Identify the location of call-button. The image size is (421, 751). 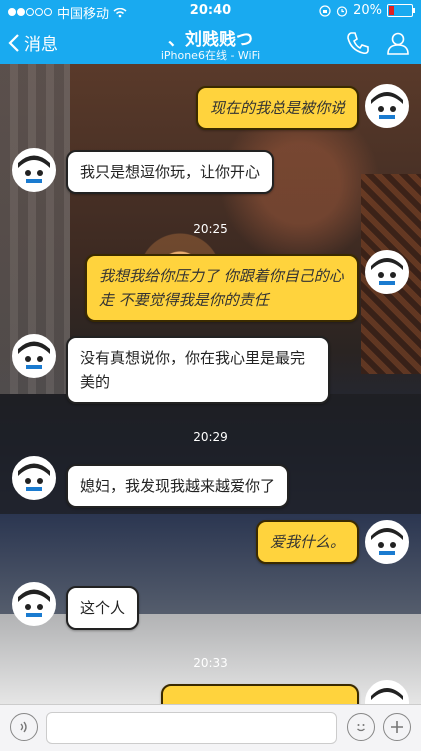
(358, 45).